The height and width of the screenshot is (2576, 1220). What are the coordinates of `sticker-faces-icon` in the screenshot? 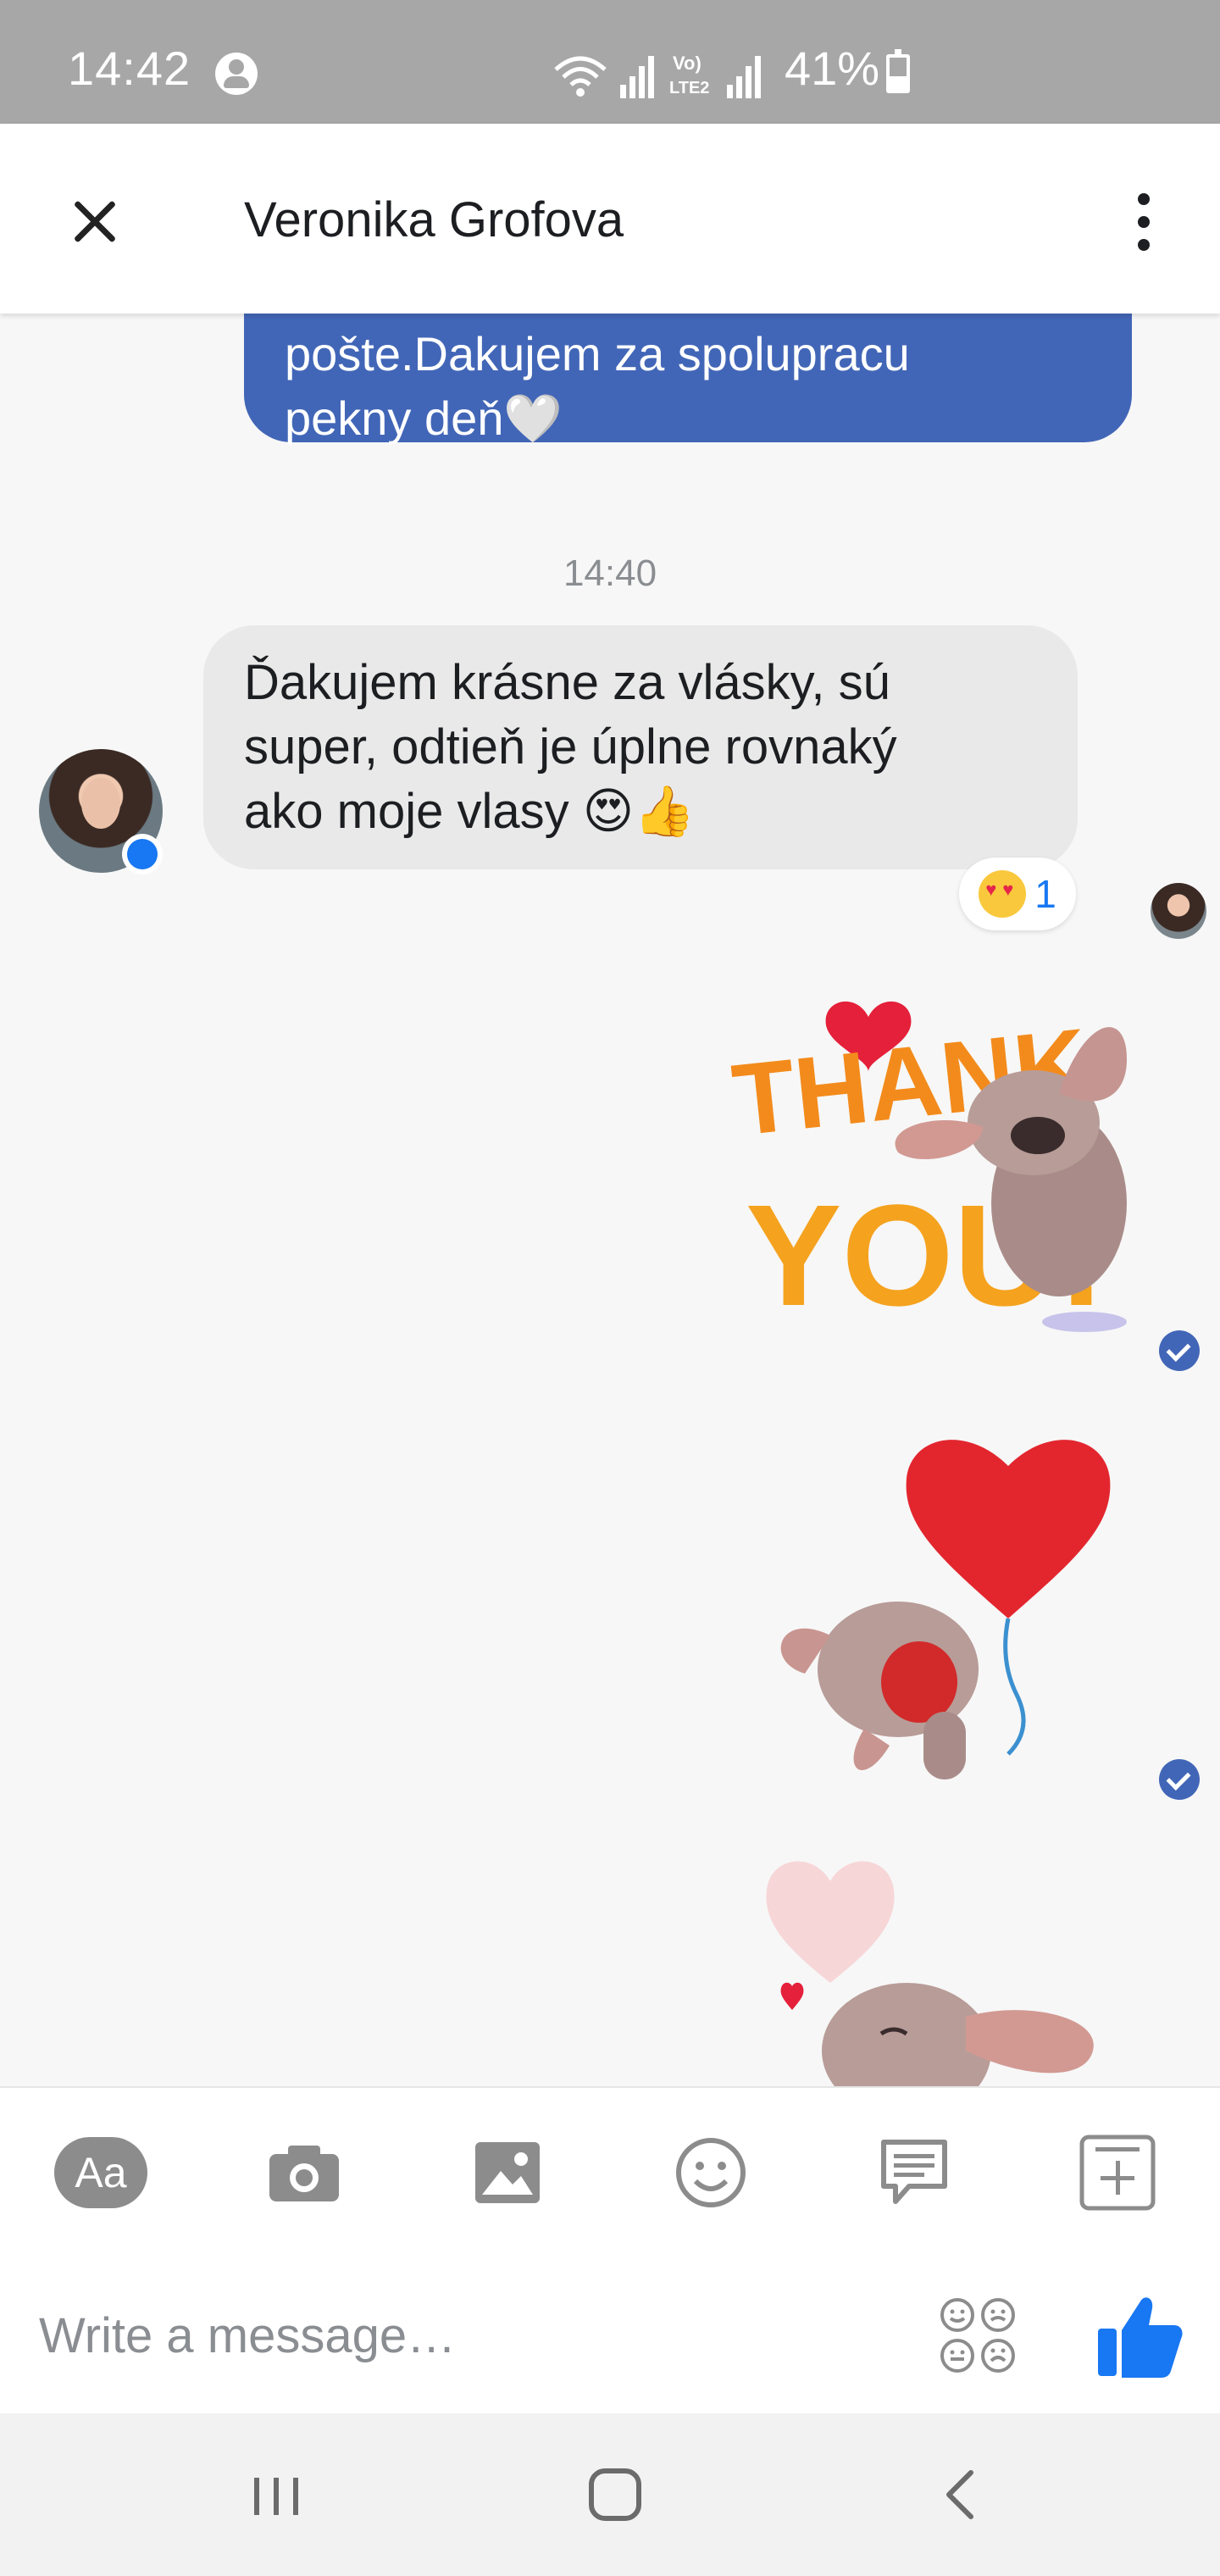 It's located at (977, 2335).